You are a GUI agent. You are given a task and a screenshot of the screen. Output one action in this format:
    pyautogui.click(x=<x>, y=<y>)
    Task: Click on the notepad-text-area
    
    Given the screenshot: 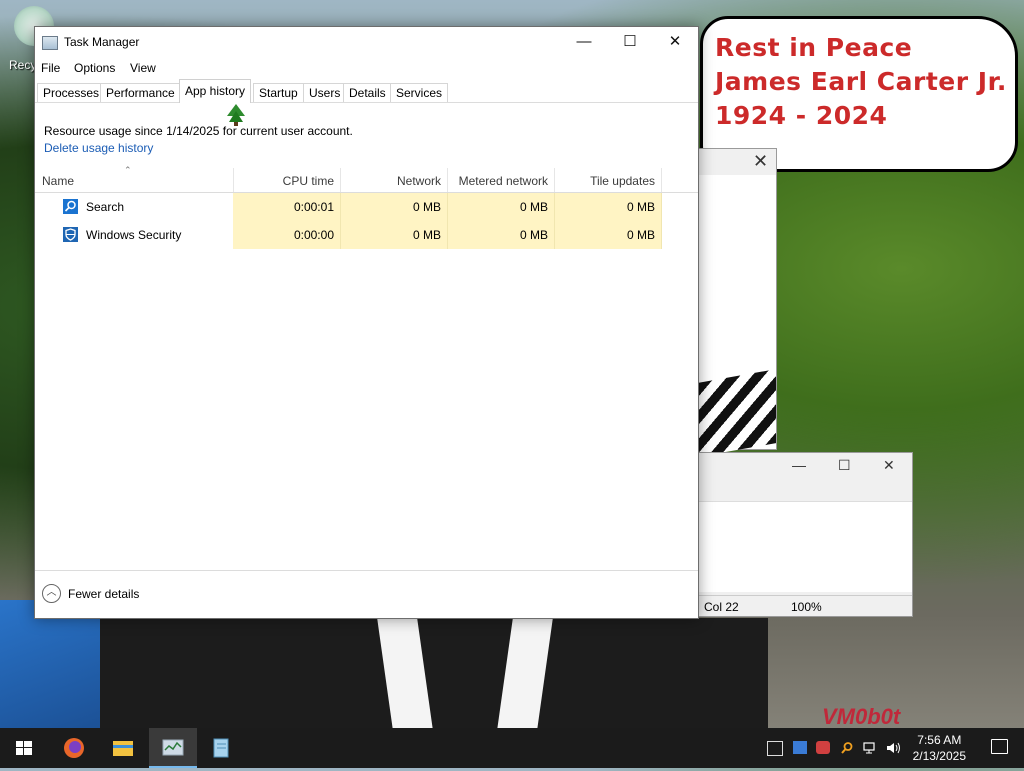 What is the action you would take?
    pyautogui.click(x=805, y=546)
    